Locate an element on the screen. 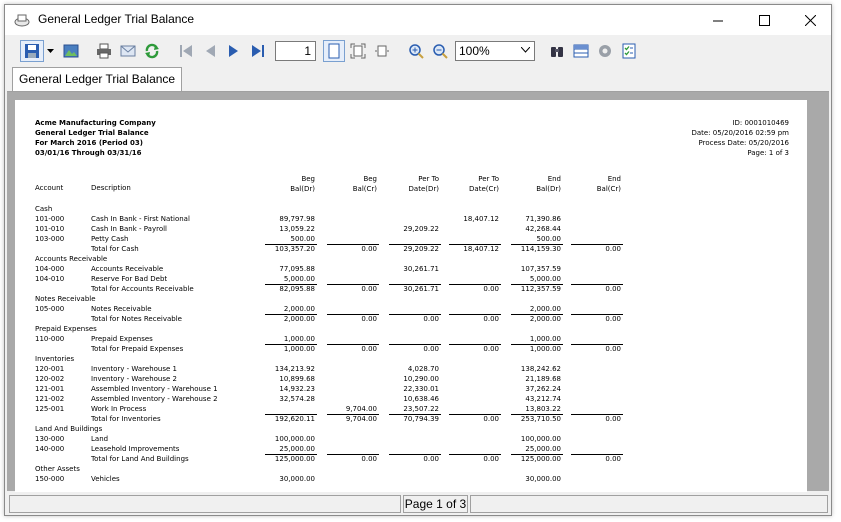  amount-cell: 30,000.00 is located at coordinates (297, 479).